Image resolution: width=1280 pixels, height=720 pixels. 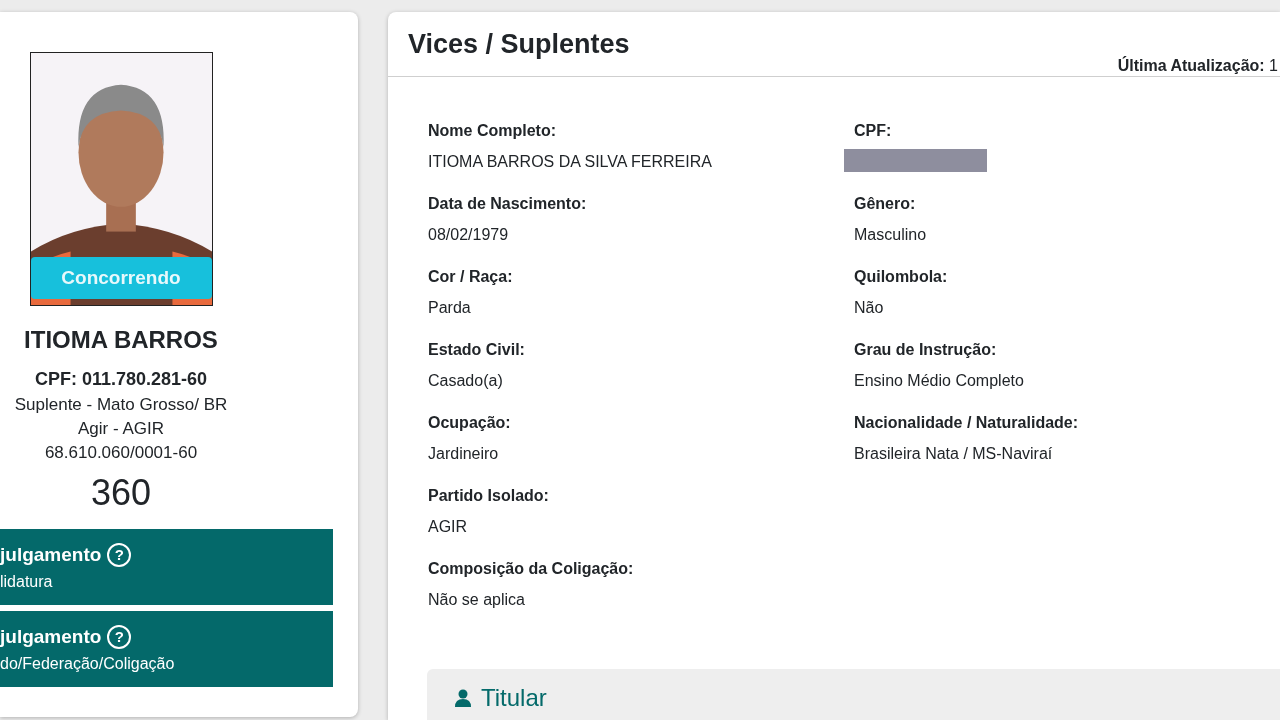 What do you see at coordinates (891, 235) in the screenshot?
I see `field-value: Masculino` at bounding box center [891, 235].